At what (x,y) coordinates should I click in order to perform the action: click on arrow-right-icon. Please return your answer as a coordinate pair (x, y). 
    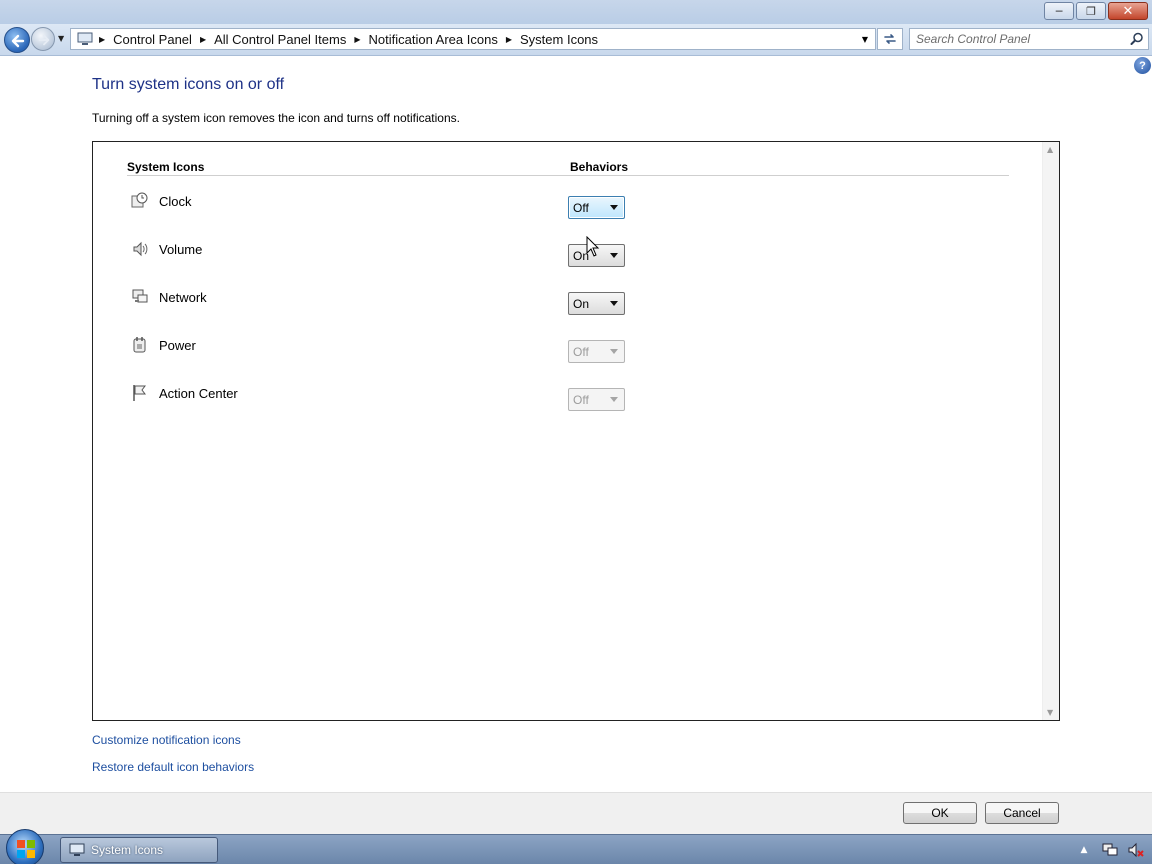
    Looking at the image, I should click on (44, 40).